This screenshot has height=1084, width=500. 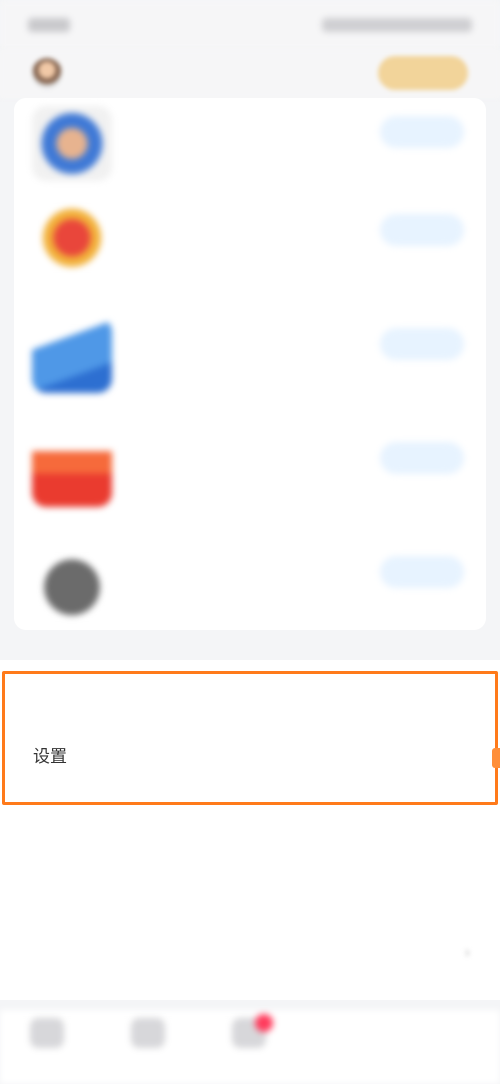 I want to click on nav-item-message, so click(x=249, y=1046).